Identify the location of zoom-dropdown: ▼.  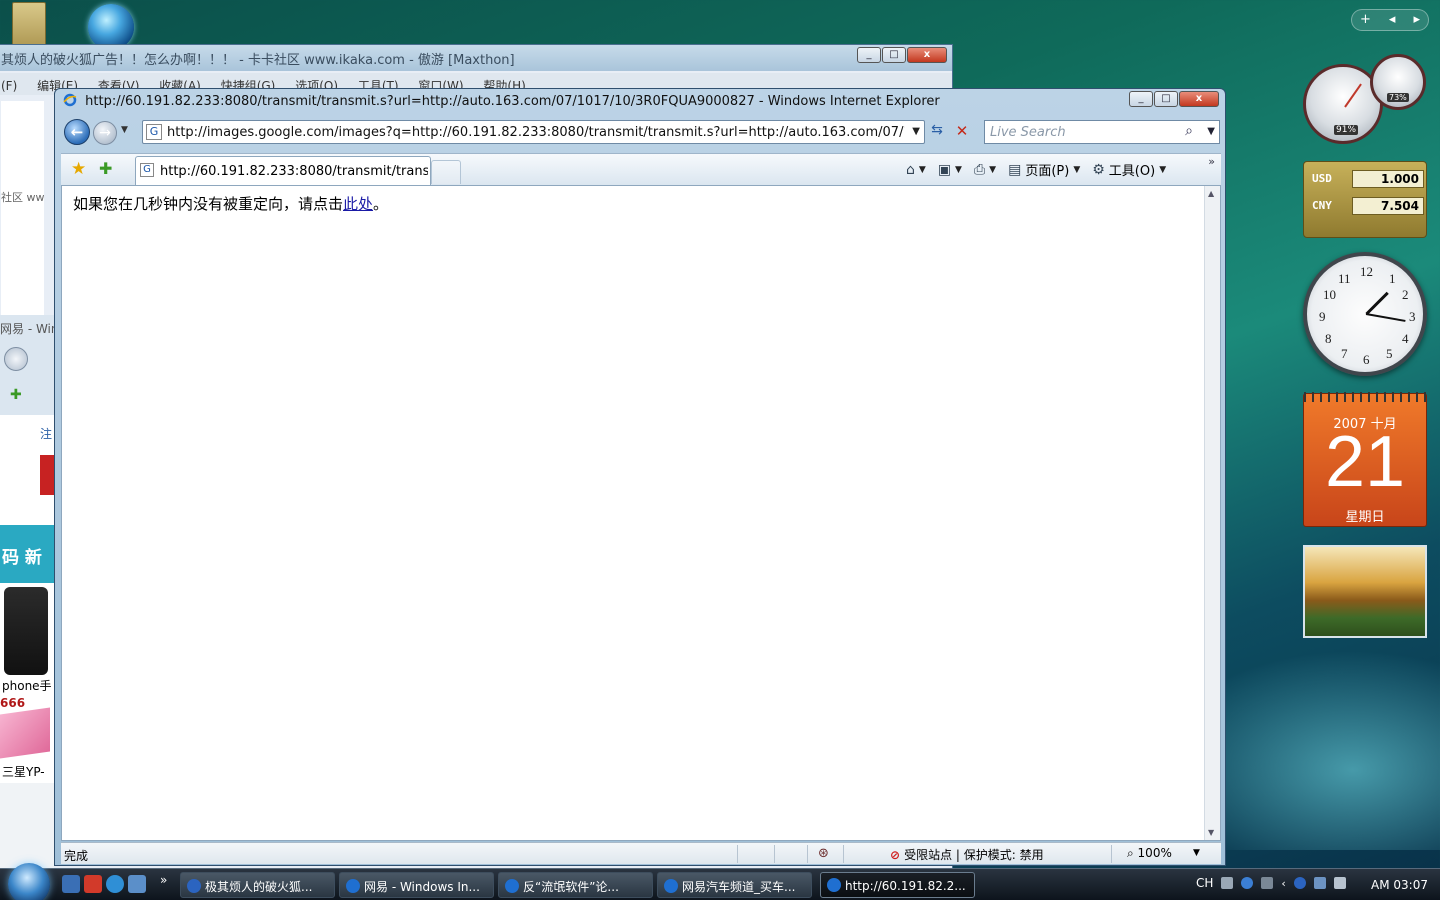
(1196, 853).